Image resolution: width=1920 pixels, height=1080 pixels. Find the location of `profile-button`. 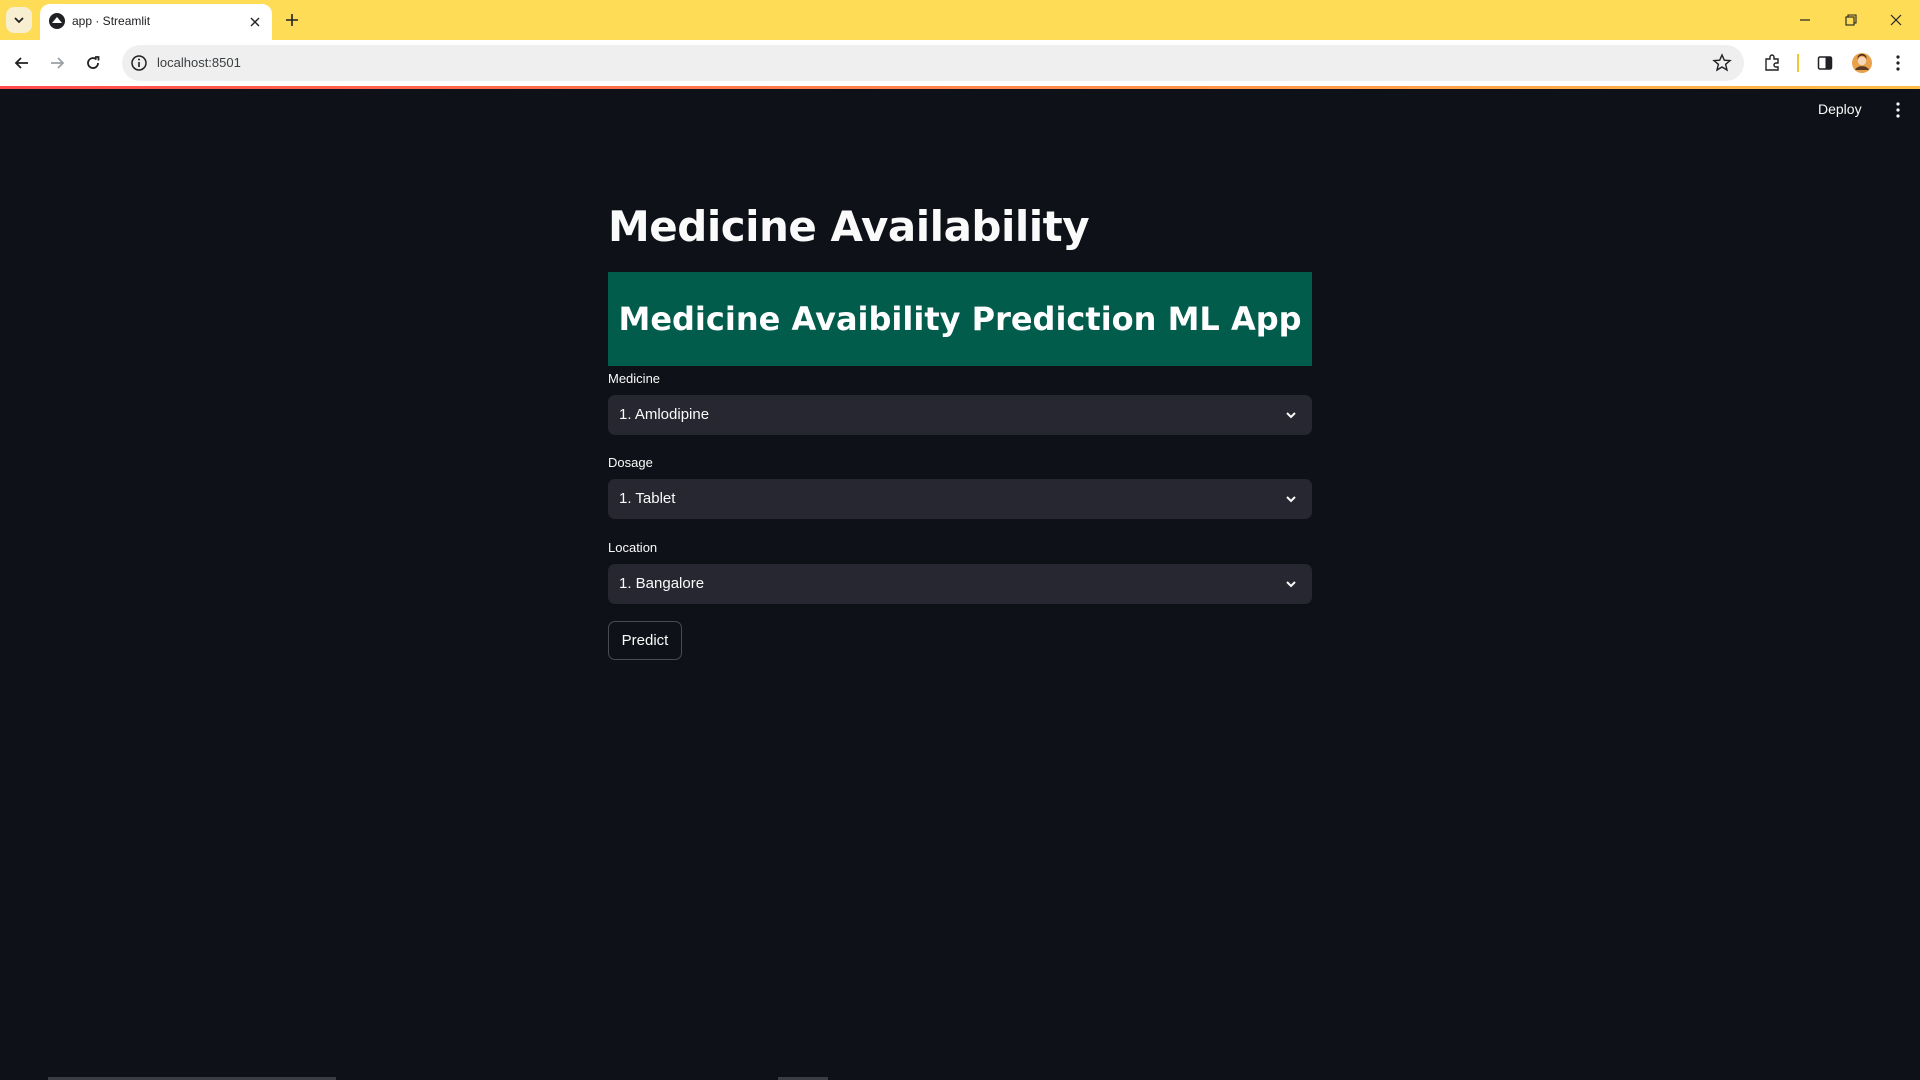

profile-button is located at coordinates (1862, 63).